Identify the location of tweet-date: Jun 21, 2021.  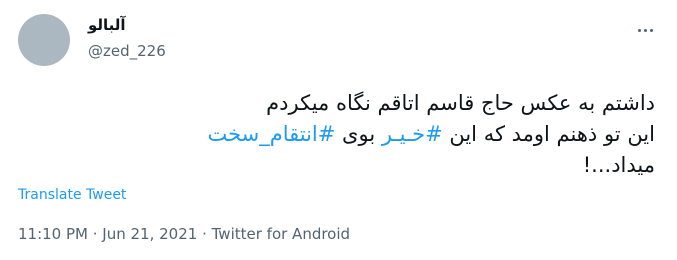
(149, 234).